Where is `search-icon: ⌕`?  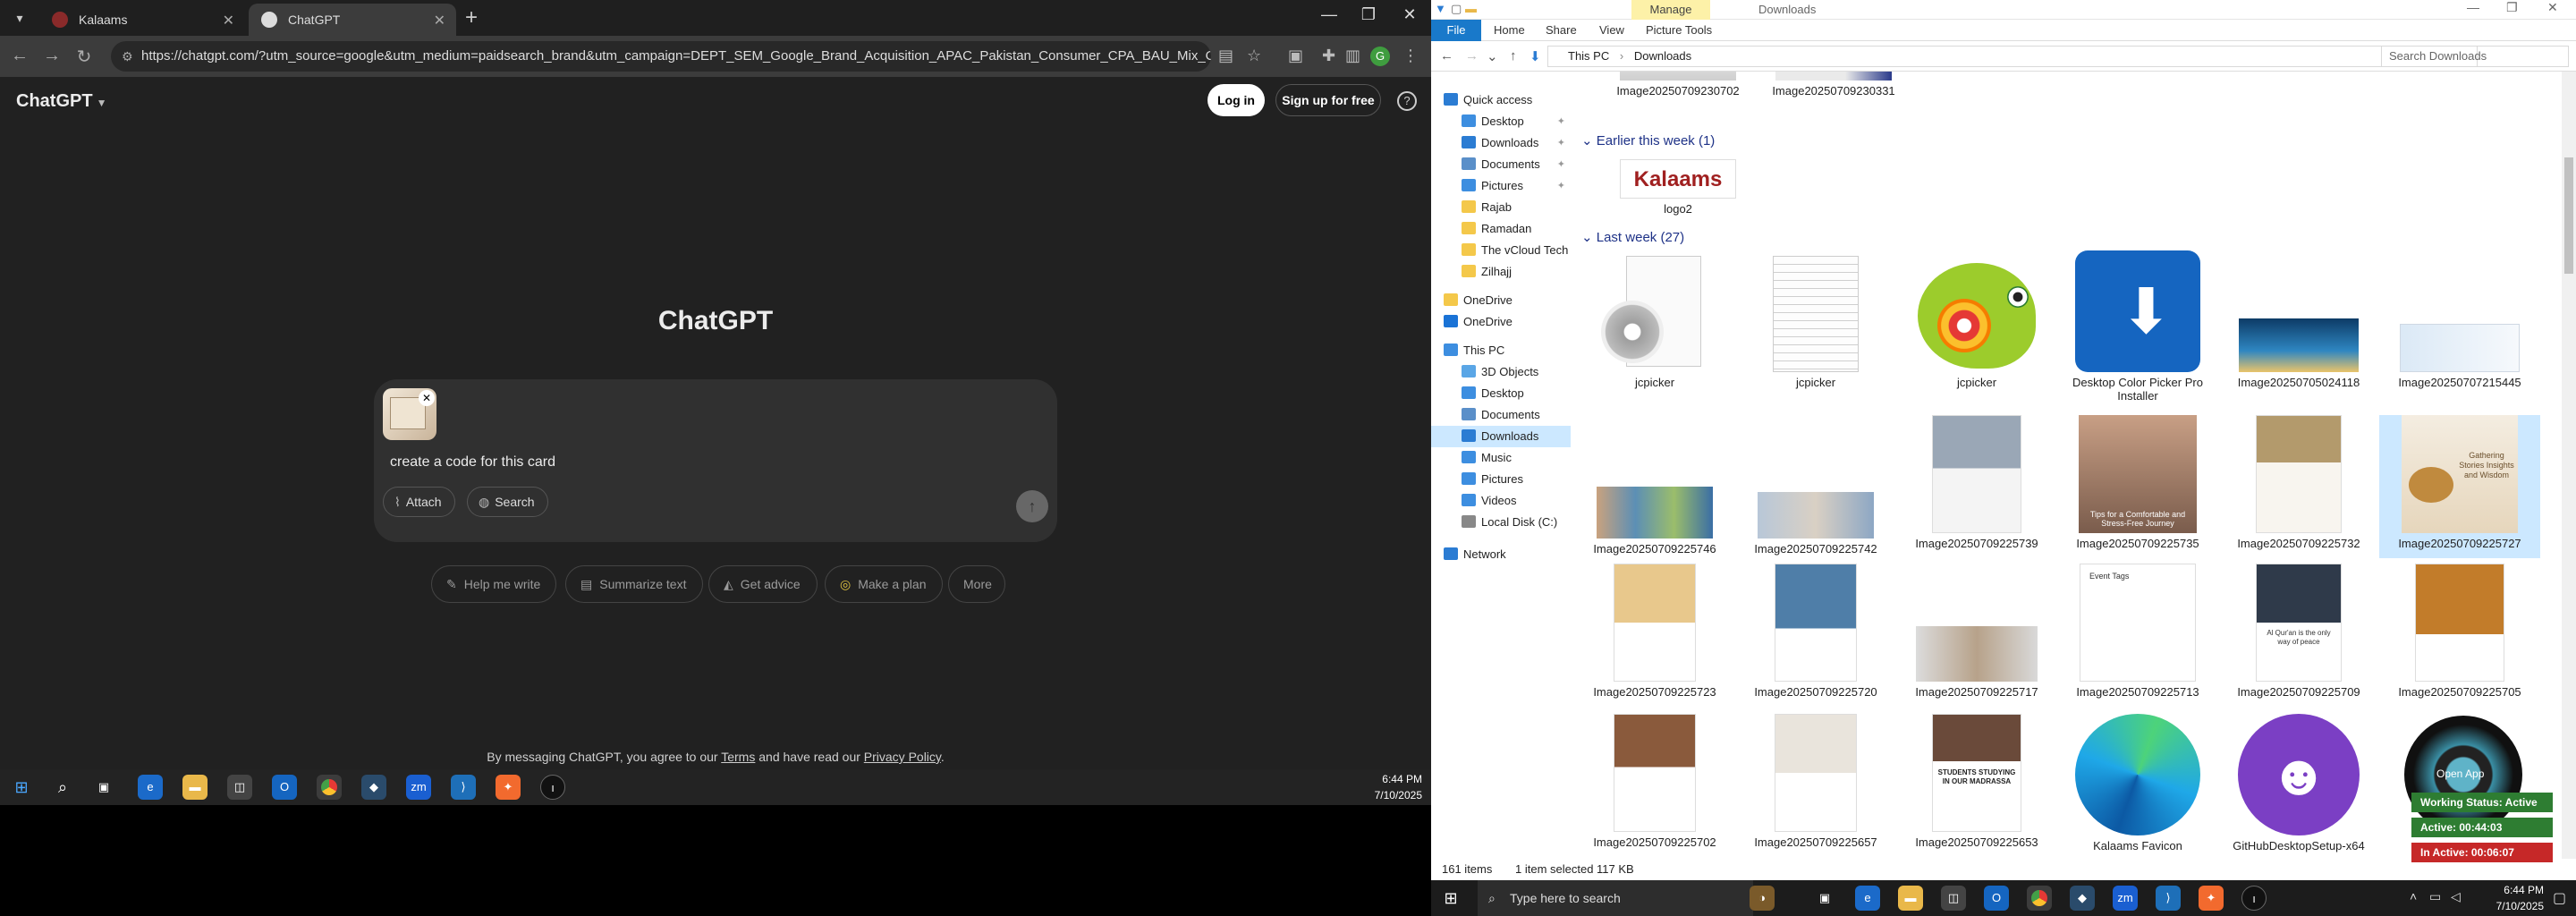
search-icon: ⌕ is located at coordinates (62, 787).